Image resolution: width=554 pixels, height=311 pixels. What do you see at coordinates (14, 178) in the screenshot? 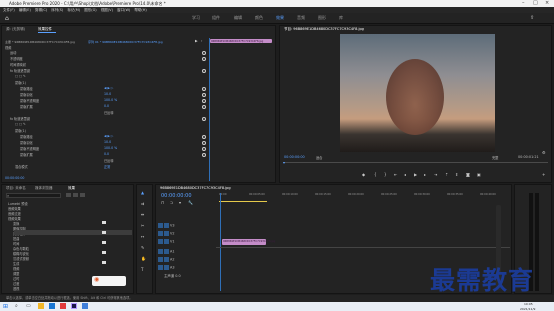
I see `effect-controls-timecode: 00:00:00:00` at bounding box center [14, 178].